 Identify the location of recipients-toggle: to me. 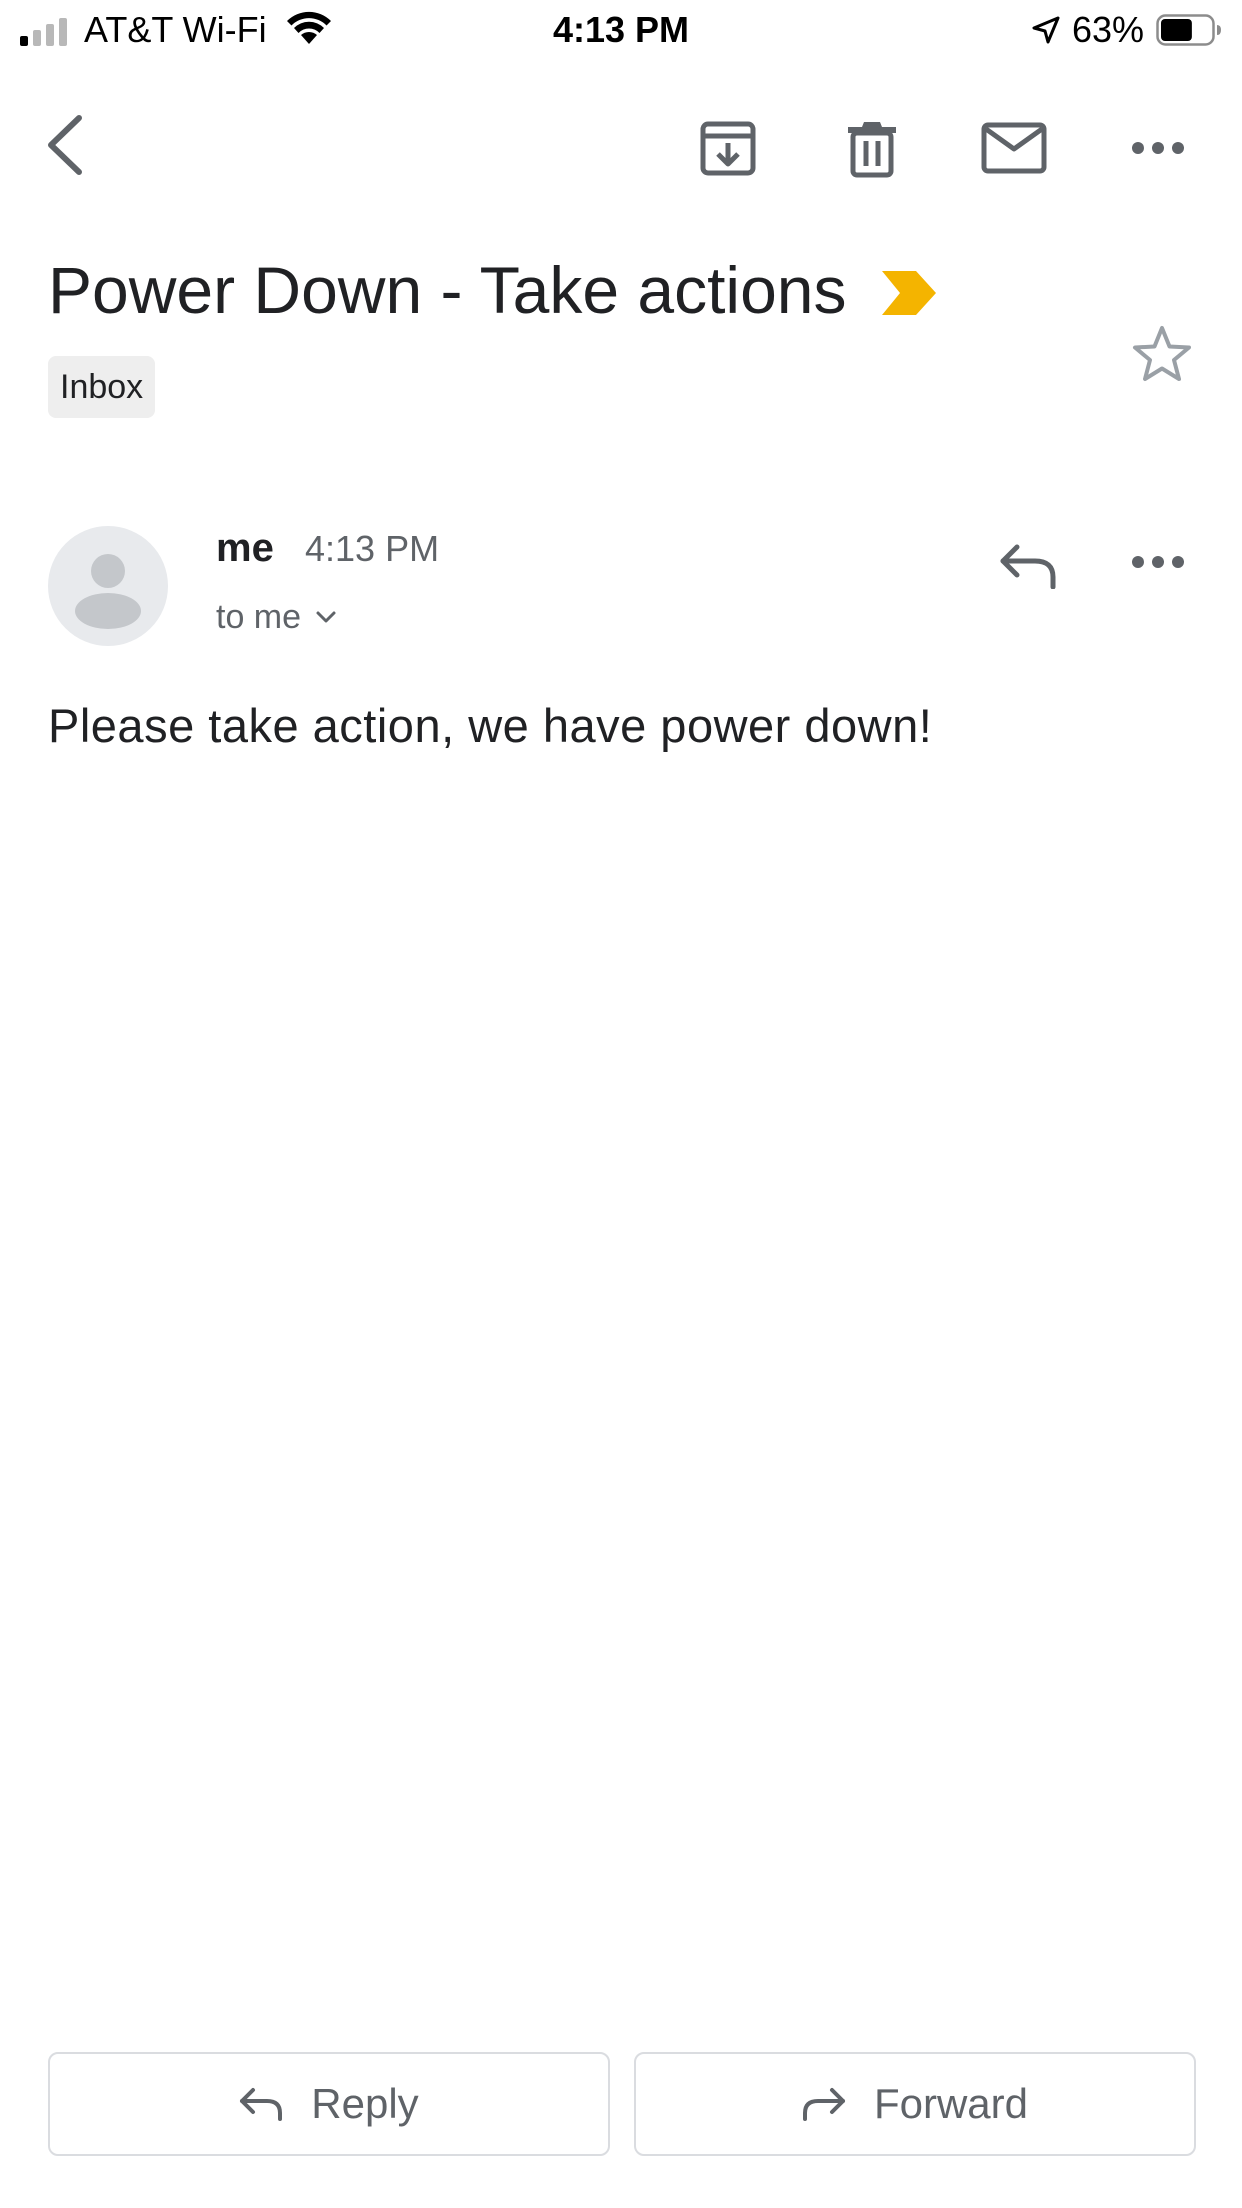
(276, 617).